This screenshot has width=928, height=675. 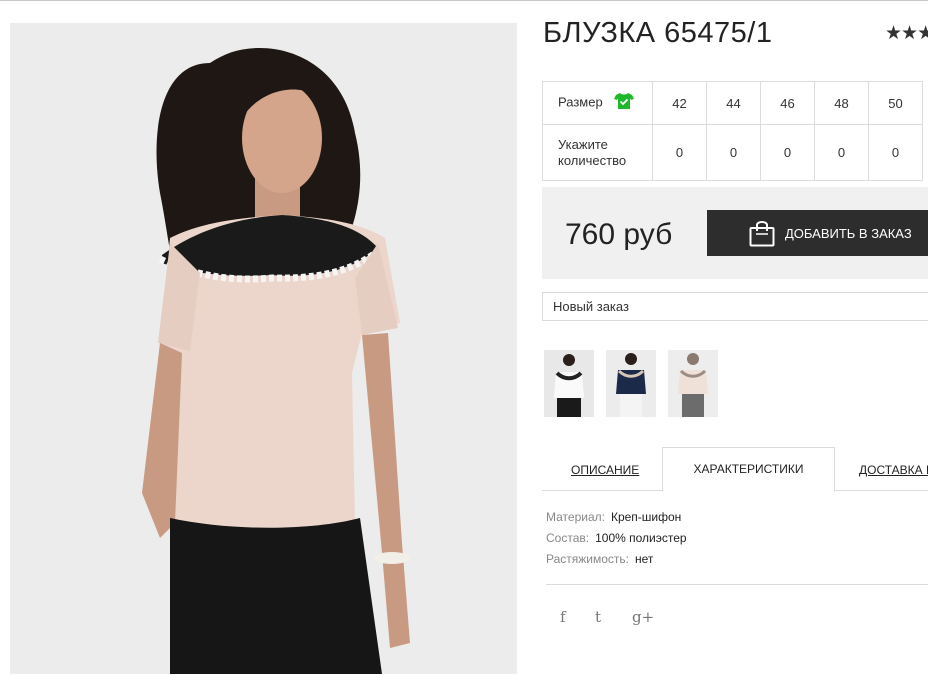 What do you see at coordinates (748, 469) in the screenshot?
I see `tab-characteristics: ХАРАКТЕРИСТИКИ` at bounding box center [748, 469].